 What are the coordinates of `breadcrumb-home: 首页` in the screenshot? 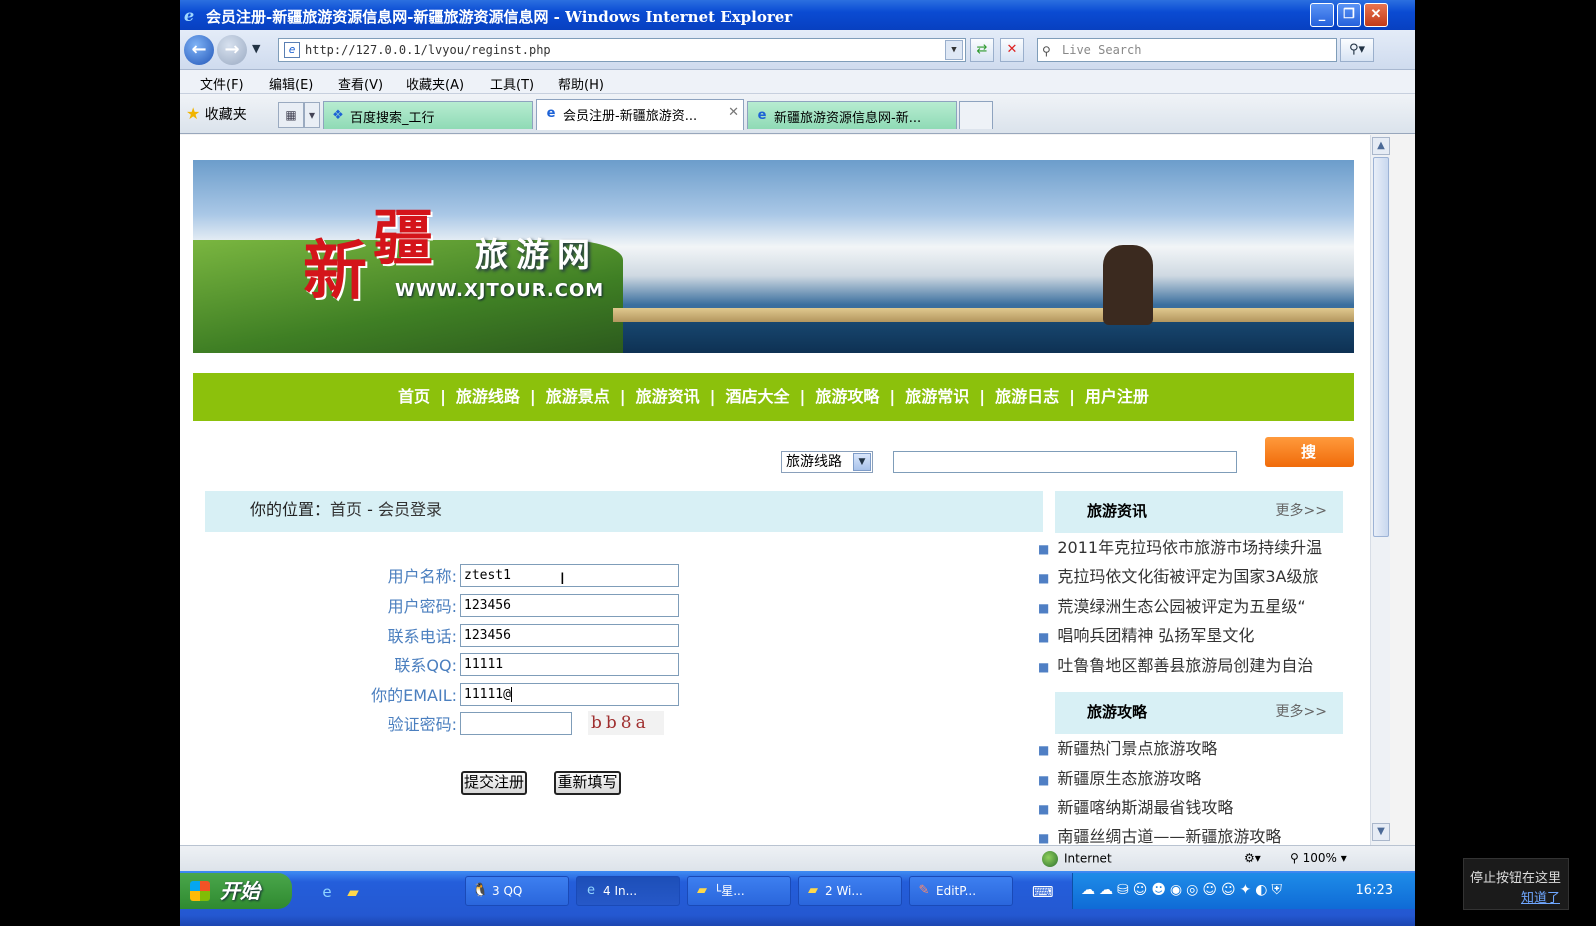 It's located at (346, 509).